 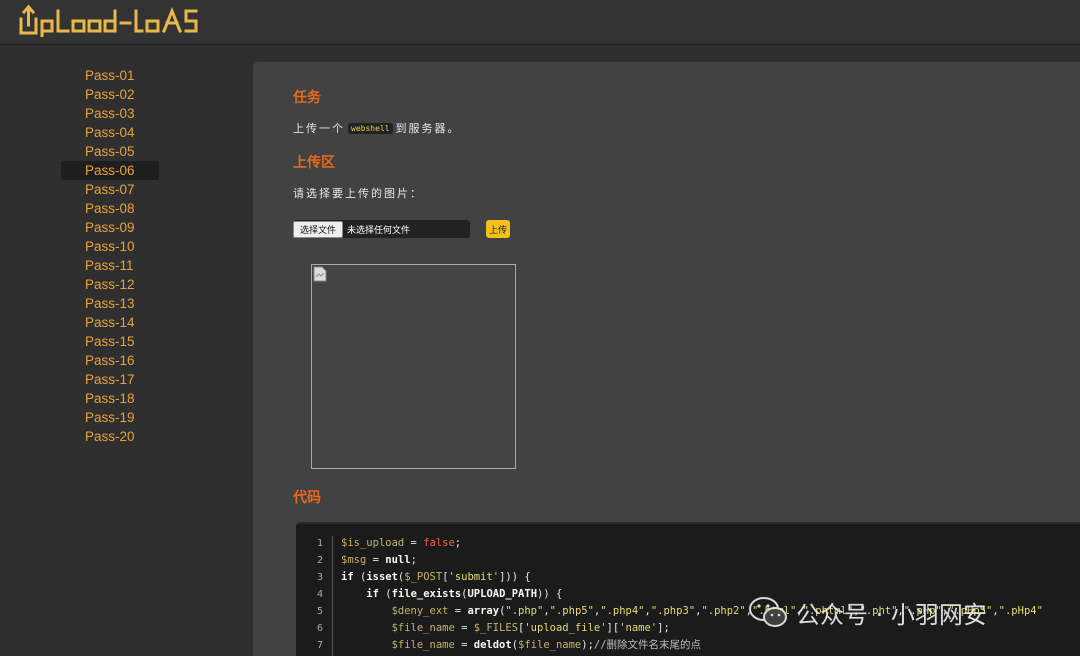 I want to click on code-token: 'upload_file', so click(x=565, y=628).